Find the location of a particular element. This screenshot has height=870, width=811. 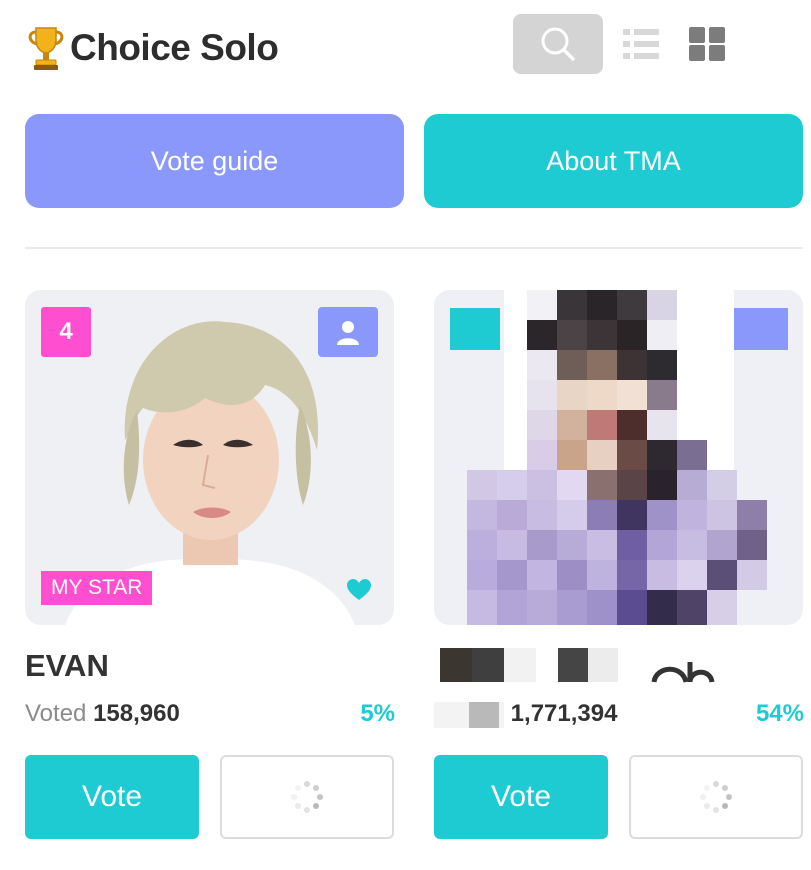

search-button is located at coordinates (558, 44).